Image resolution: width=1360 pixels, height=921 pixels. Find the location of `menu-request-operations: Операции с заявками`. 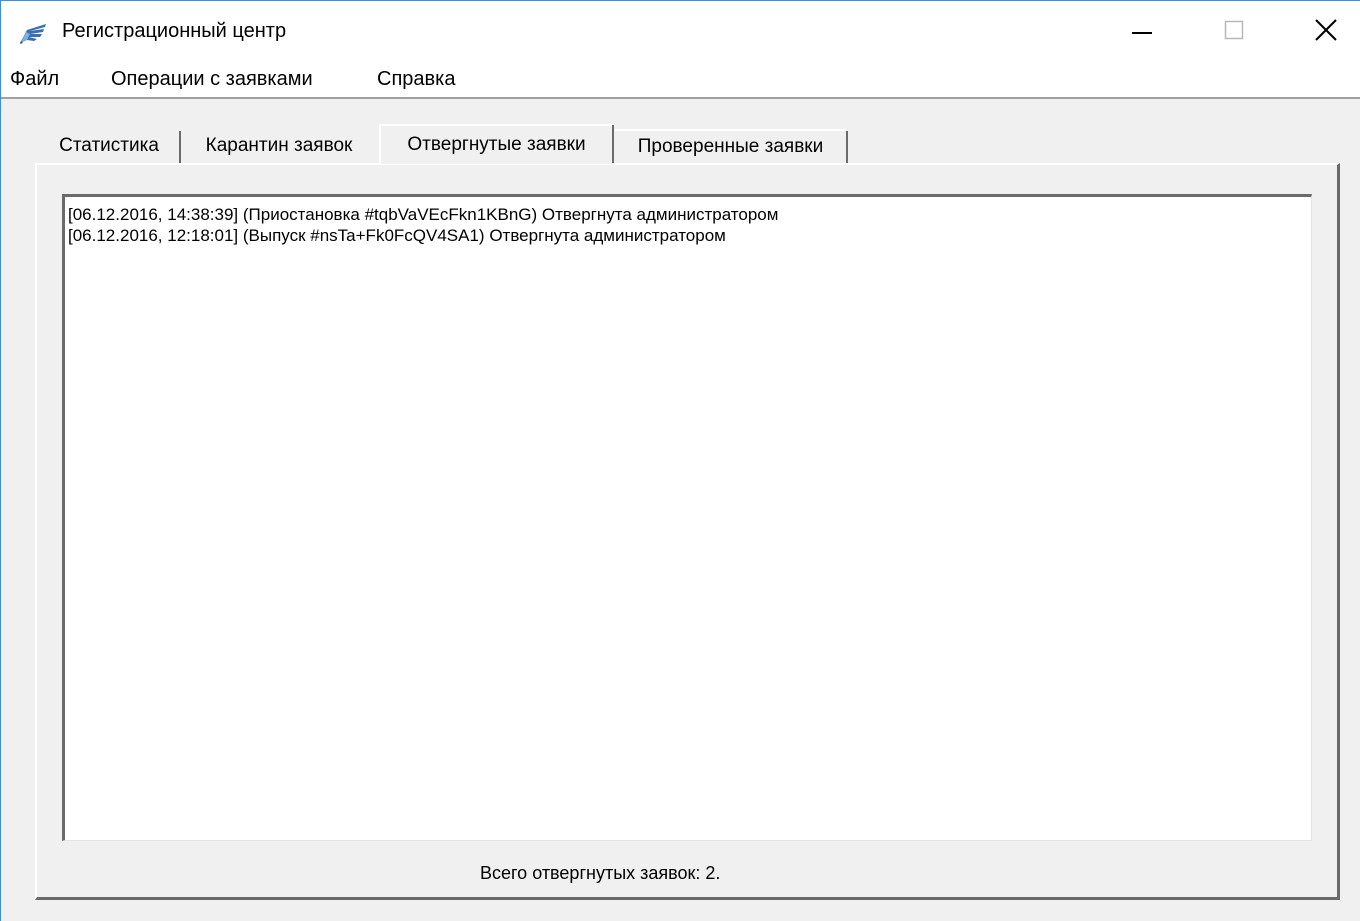

menu-request-operations: Операции с заявками is located at coordinates (212, 79).